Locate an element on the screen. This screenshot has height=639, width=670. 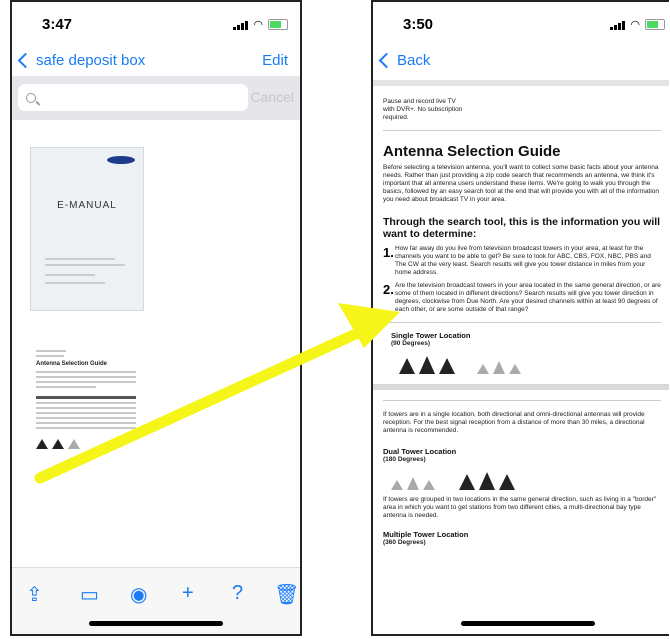
arrow-shaft is located at coordinates (200, 405).